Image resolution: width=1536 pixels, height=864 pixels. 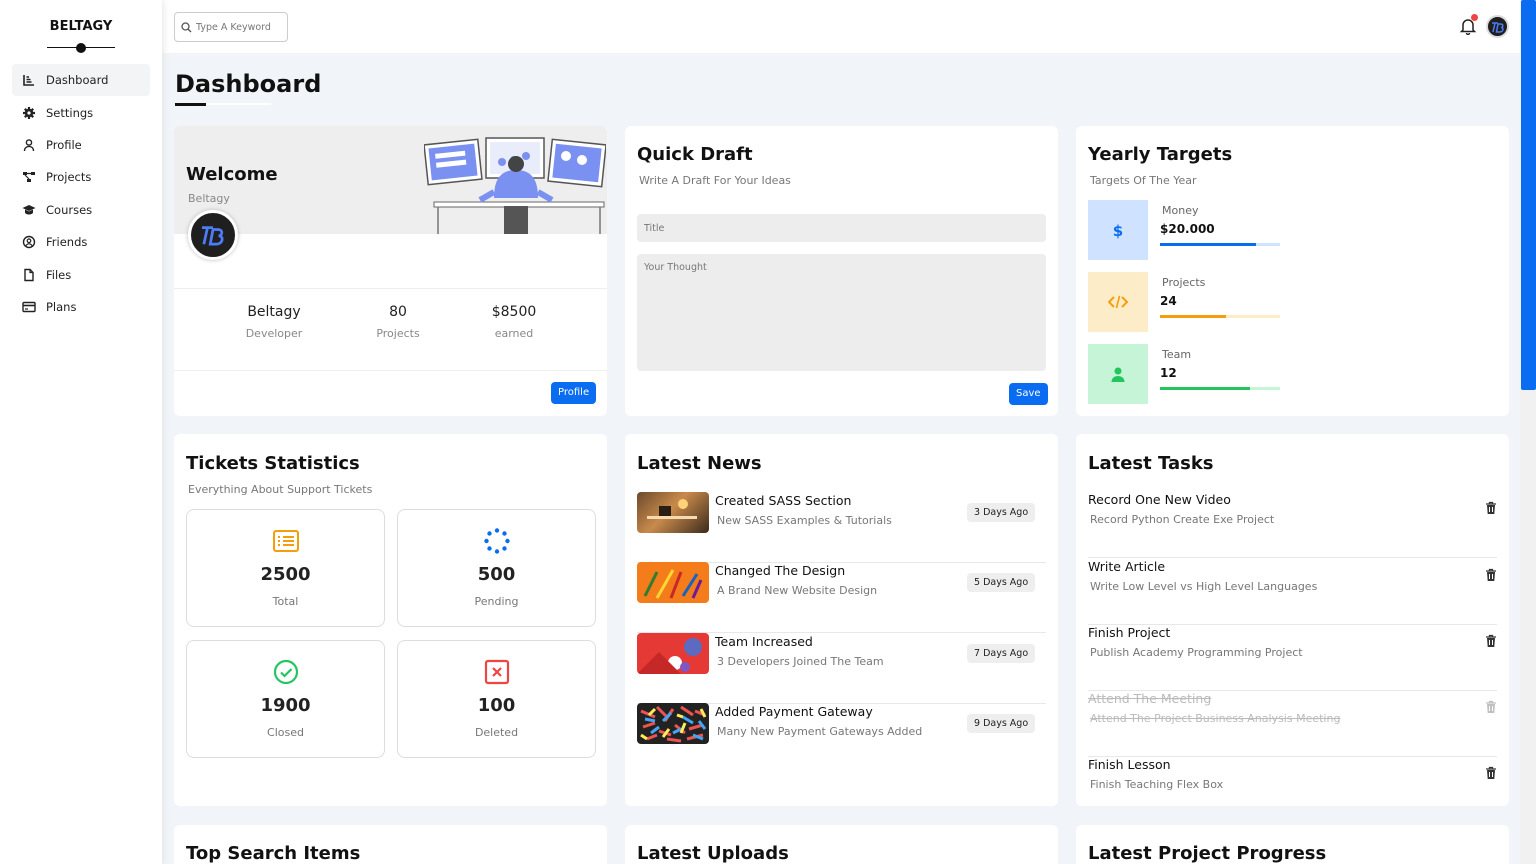 I want to click on stat-label: earned, so click(x=514, y=333).